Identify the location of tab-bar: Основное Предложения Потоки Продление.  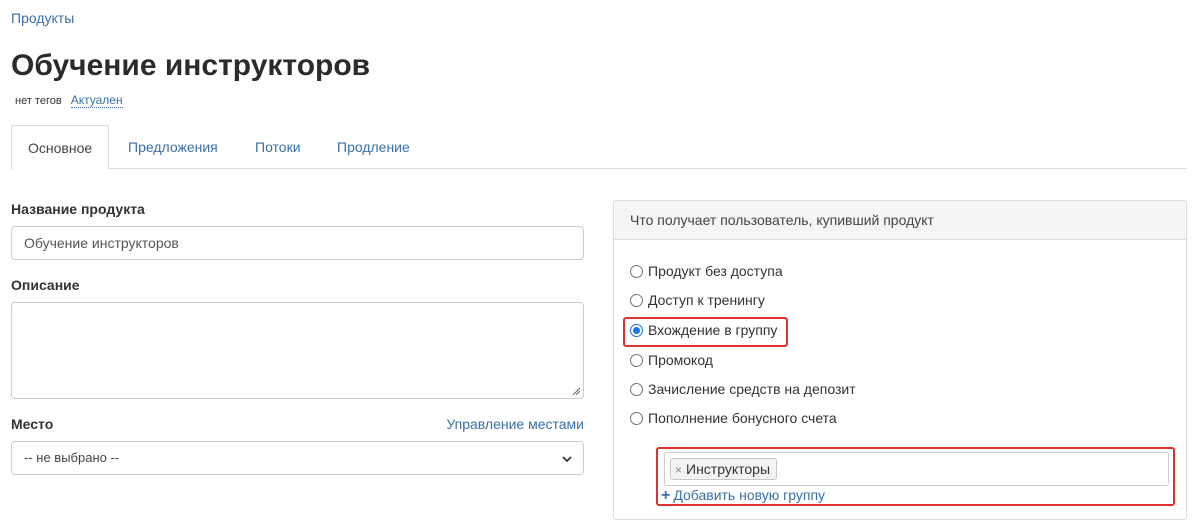
(599, 147).